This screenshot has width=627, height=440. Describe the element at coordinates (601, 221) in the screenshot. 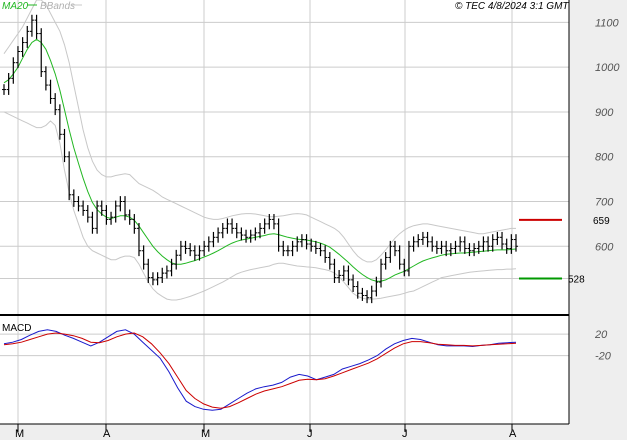

I see `resistance-label: 659` at that location.